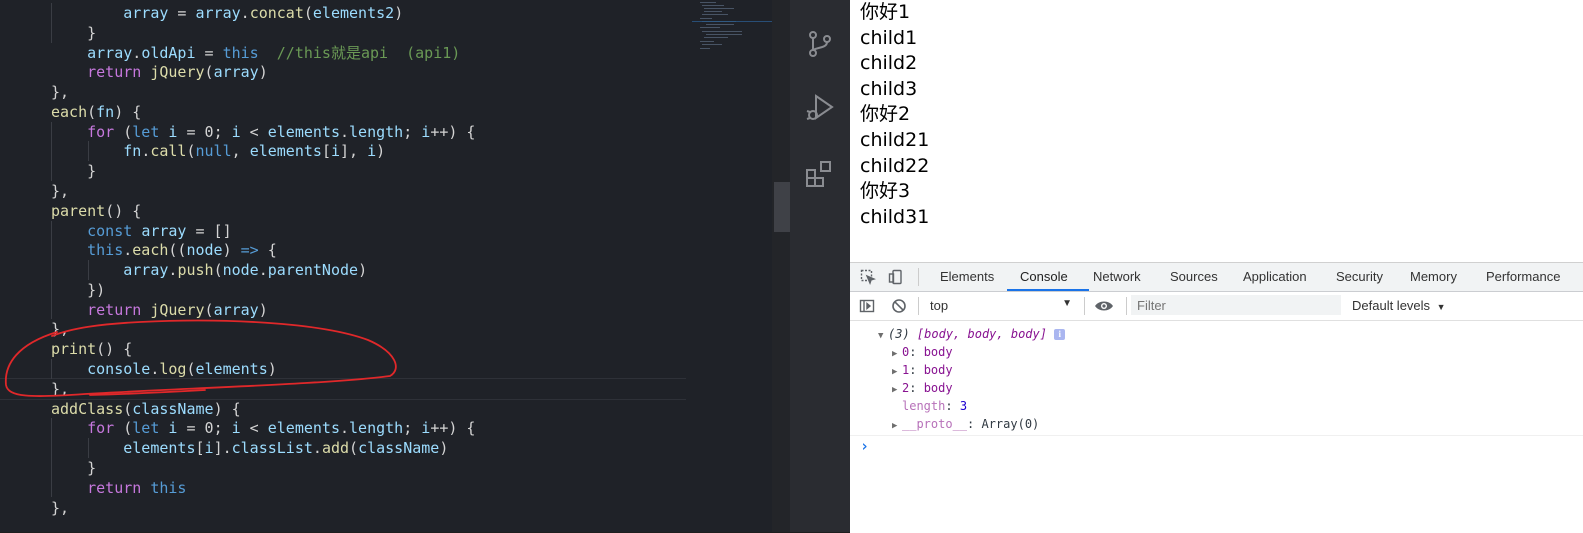 The width and height of the screenshot is (1583, 533). I want to click on code-line: this.each((node) => {, so click(164, 250).